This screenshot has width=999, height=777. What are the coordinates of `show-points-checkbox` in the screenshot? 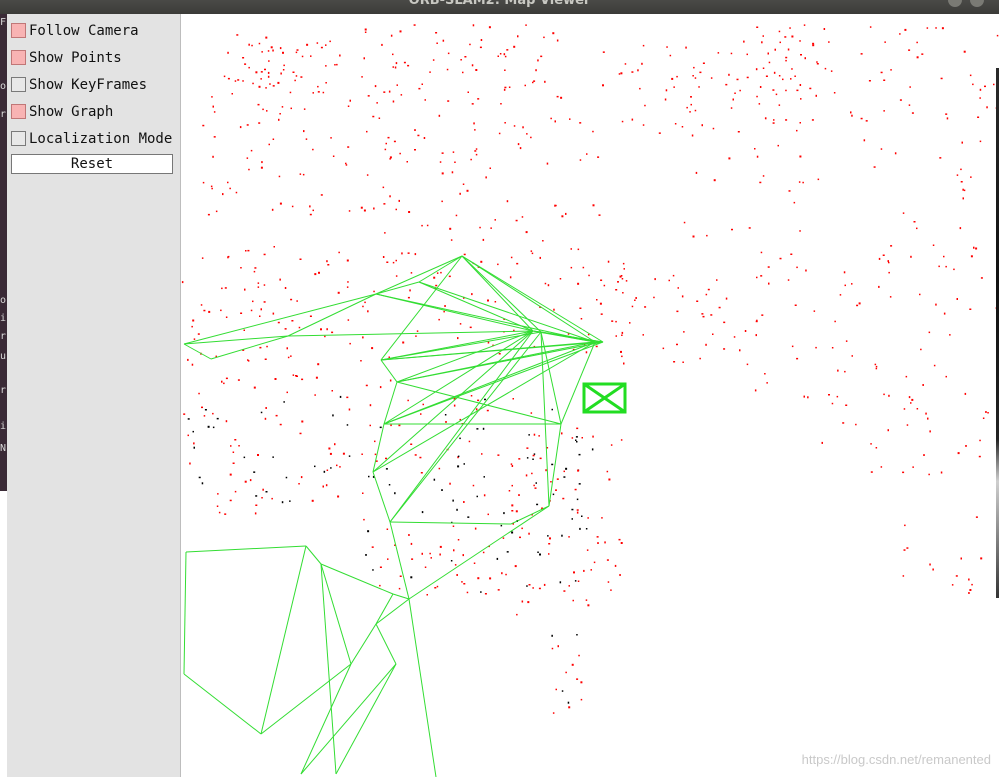 It's located at (18, 57).